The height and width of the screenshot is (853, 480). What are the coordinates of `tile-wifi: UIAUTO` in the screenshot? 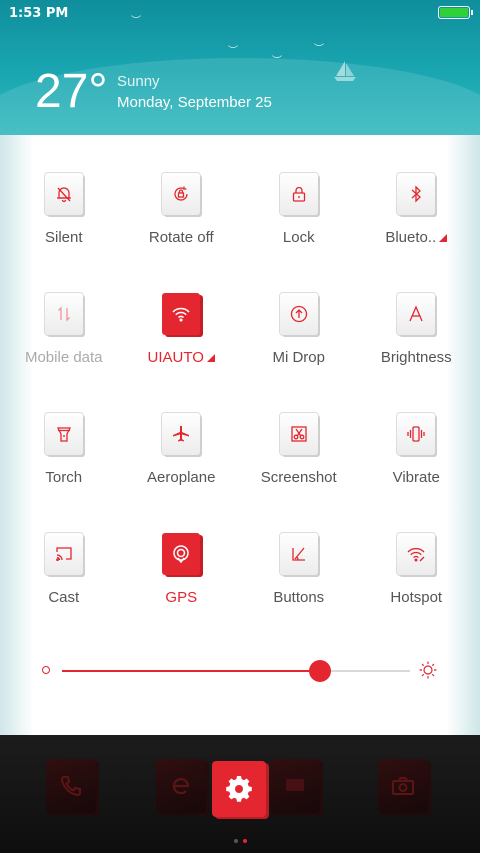 It's located at (182, 343).